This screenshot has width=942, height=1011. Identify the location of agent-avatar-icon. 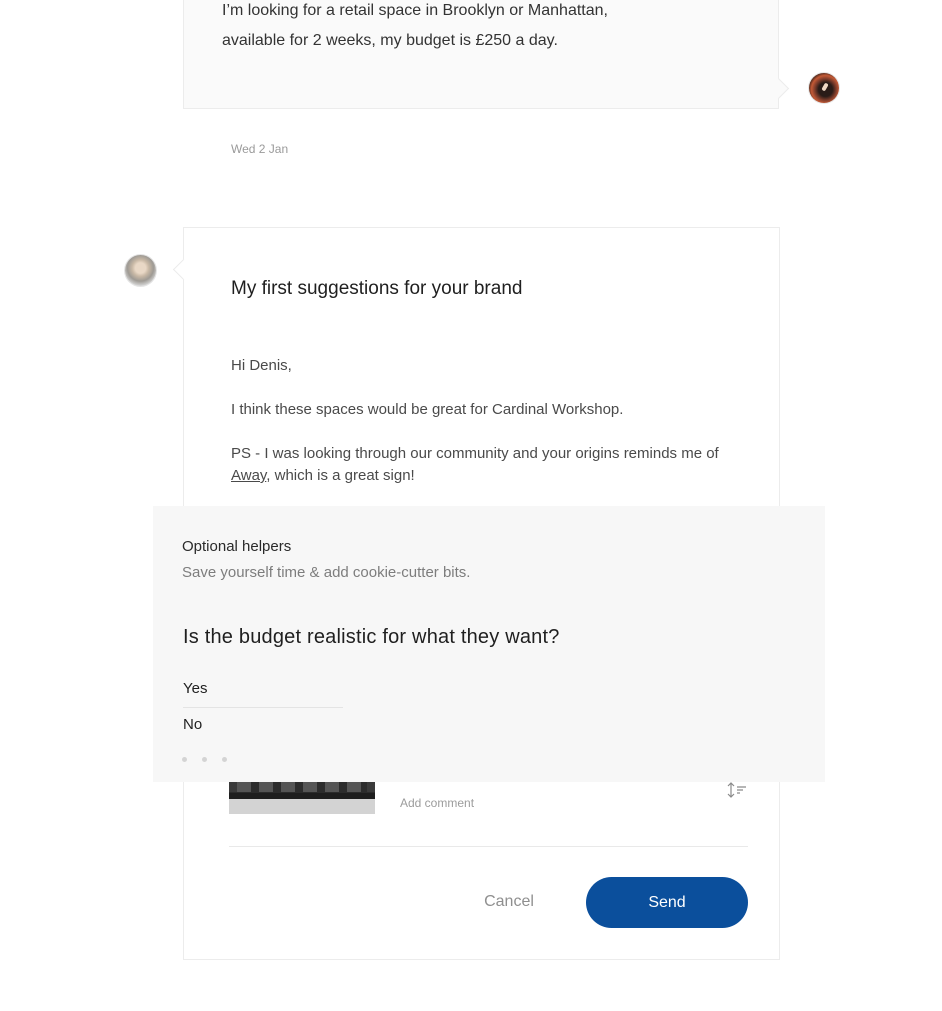
(140, 270).